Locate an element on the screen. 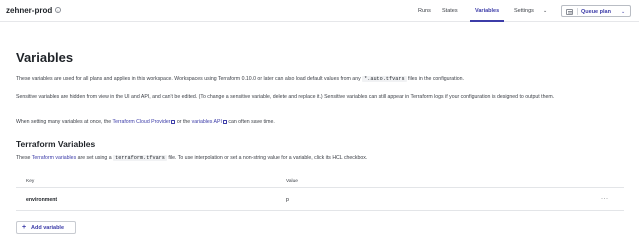  column-header-key: Key is located at coordinates (30, 181).